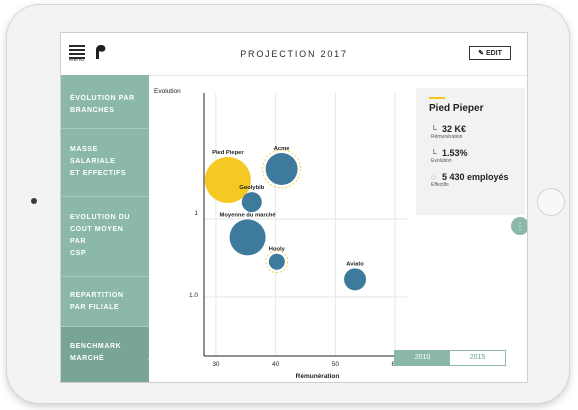 The width and height of the screenshot is (578, 410). Describe the element at coordinates (105, 237) in the screenshot. I see `sidebar-item-cout-moyen: EVOLUTION DU COUT MOYEN PAR CSP` at that location.